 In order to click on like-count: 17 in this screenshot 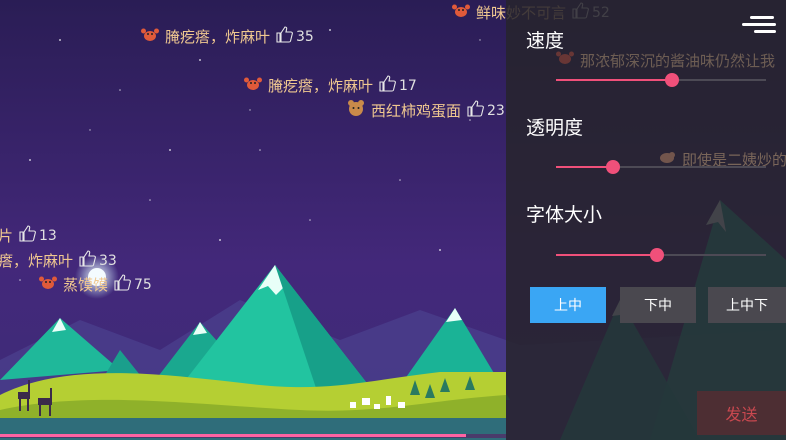, I will do `click(408, 86)`.